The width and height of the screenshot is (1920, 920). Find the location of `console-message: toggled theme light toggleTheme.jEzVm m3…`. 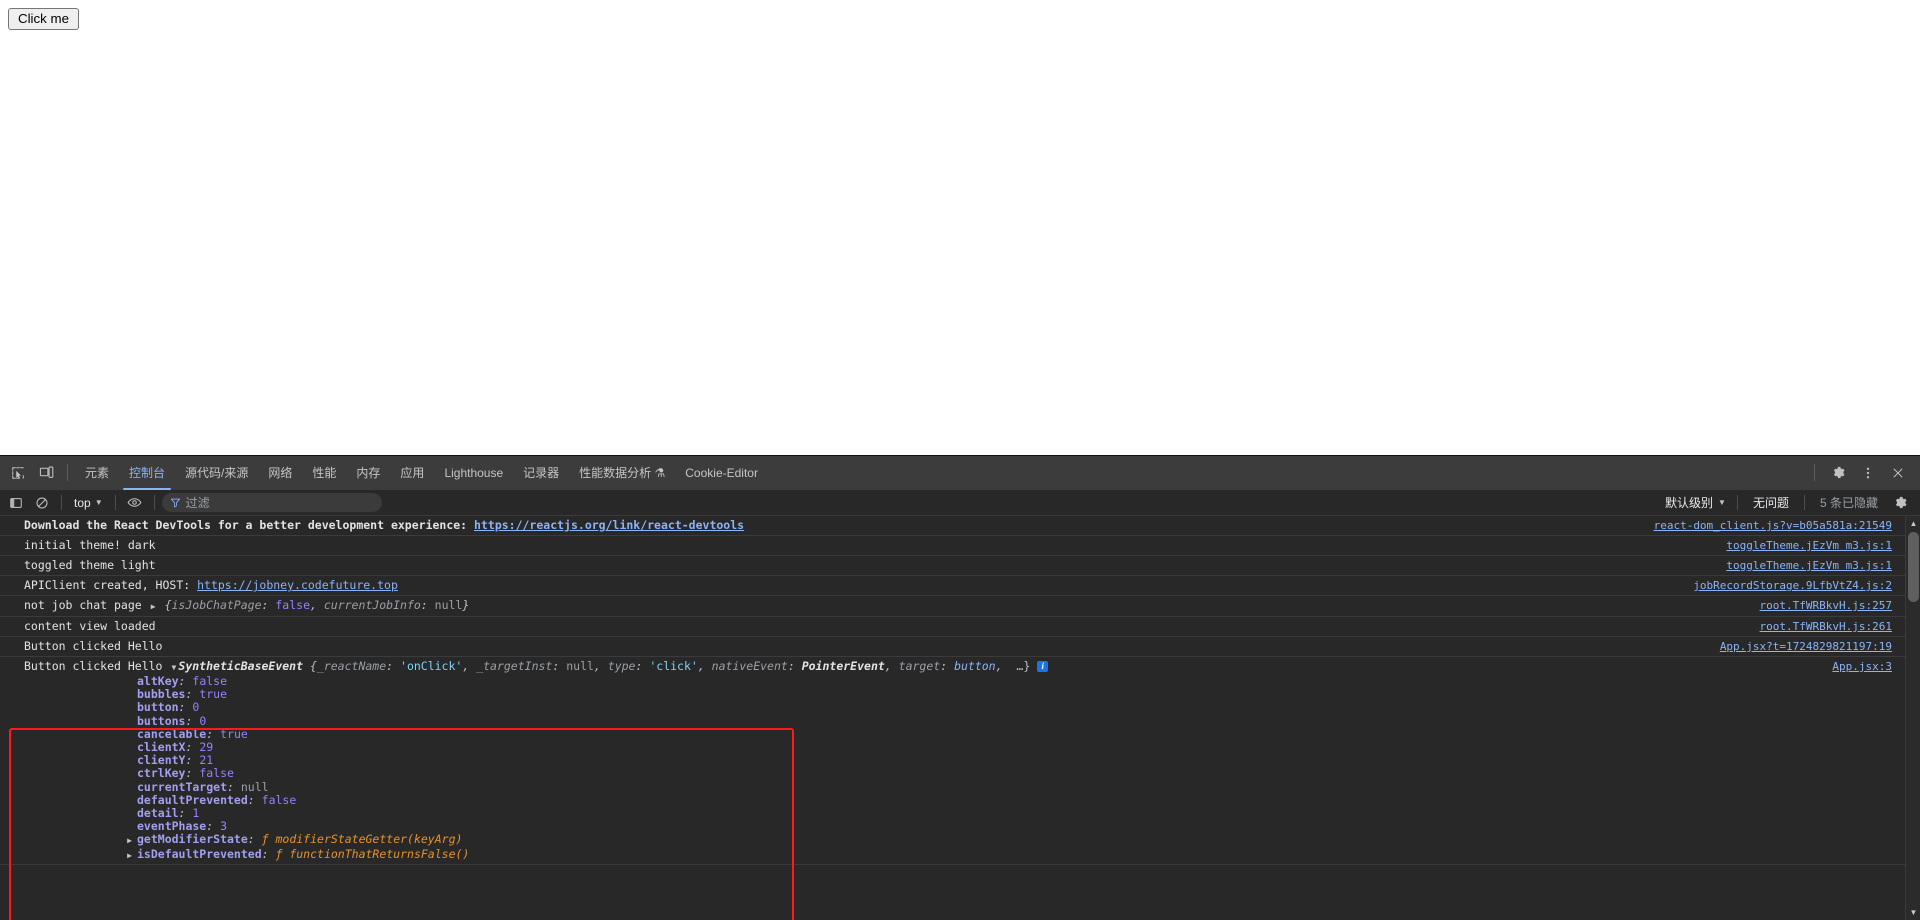

console-message: toggled theme light toggleTheme.jEzVm m3… is located at coordinates (960, 566).